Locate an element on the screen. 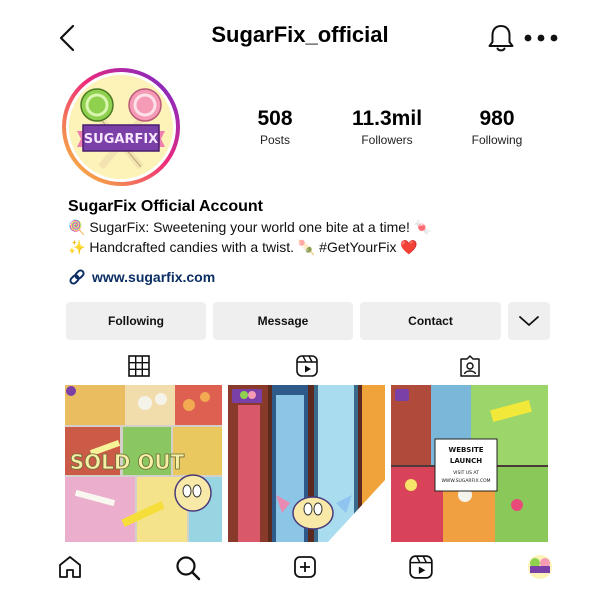 This screenshot has height=600, width=600. following-label: Following is located at coordinates (497, 140).